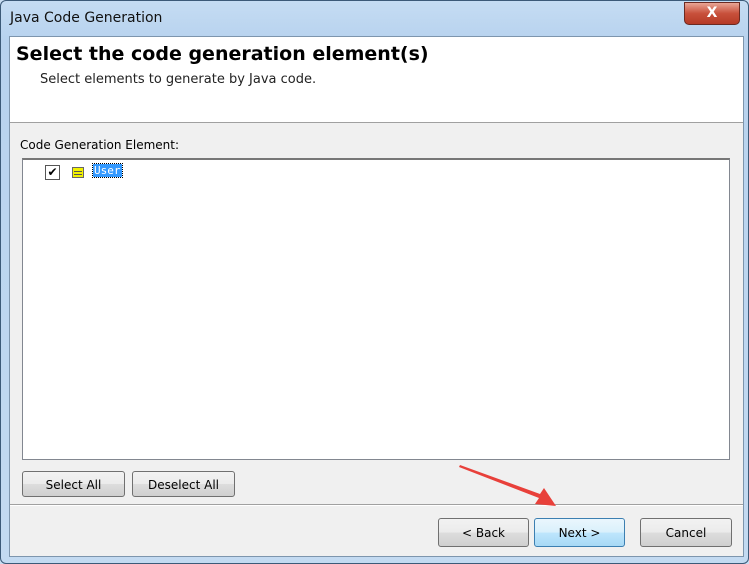 The width and height of the screenshot is (749, 564). Describe the element at coordinates (712, 13) in the screenshot. I see `close-button: X` at that location.